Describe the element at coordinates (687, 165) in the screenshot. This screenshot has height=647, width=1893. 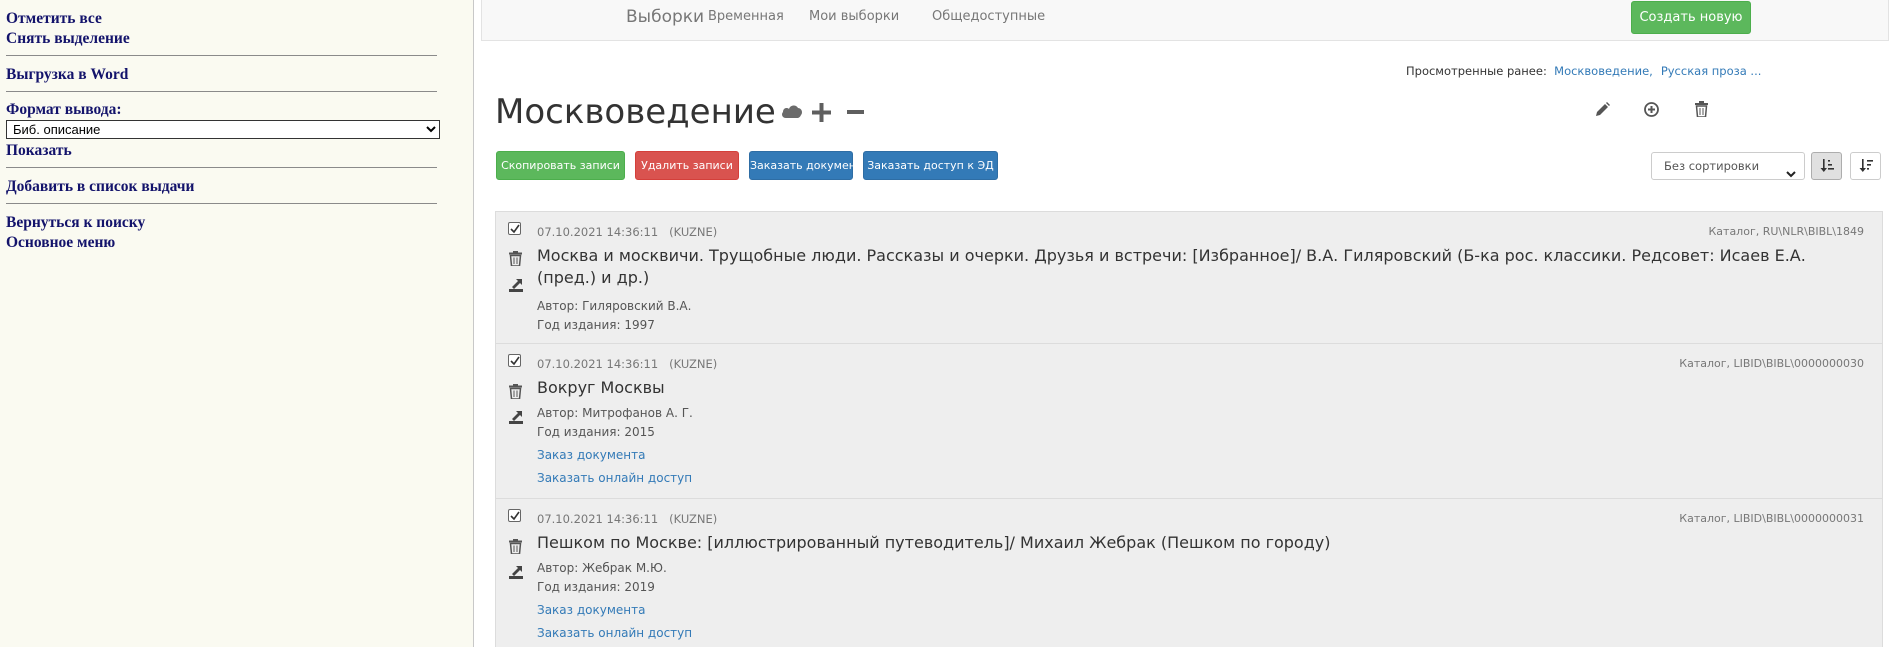
I see `delete-records-button: Удалить записи` at that location.